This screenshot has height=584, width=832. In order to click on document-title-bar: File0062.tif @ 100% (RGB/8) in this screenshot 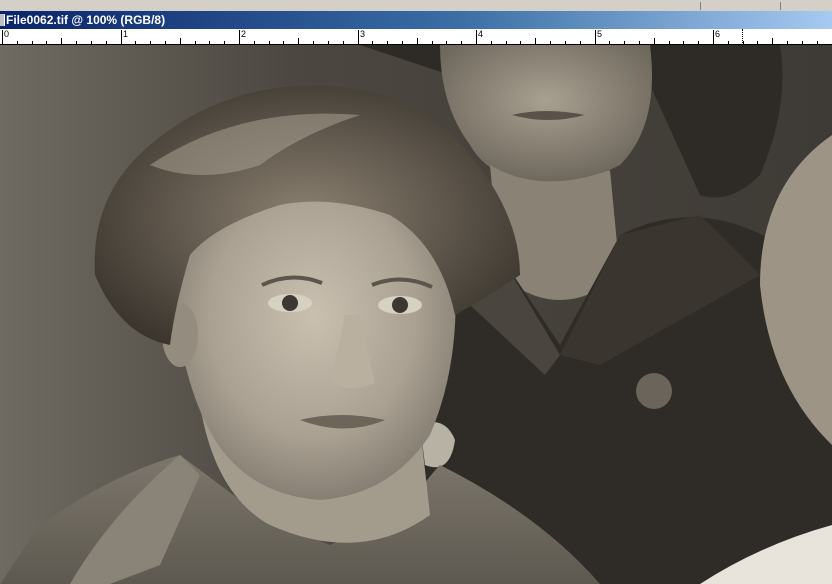, I will do `click(416, 20)`.